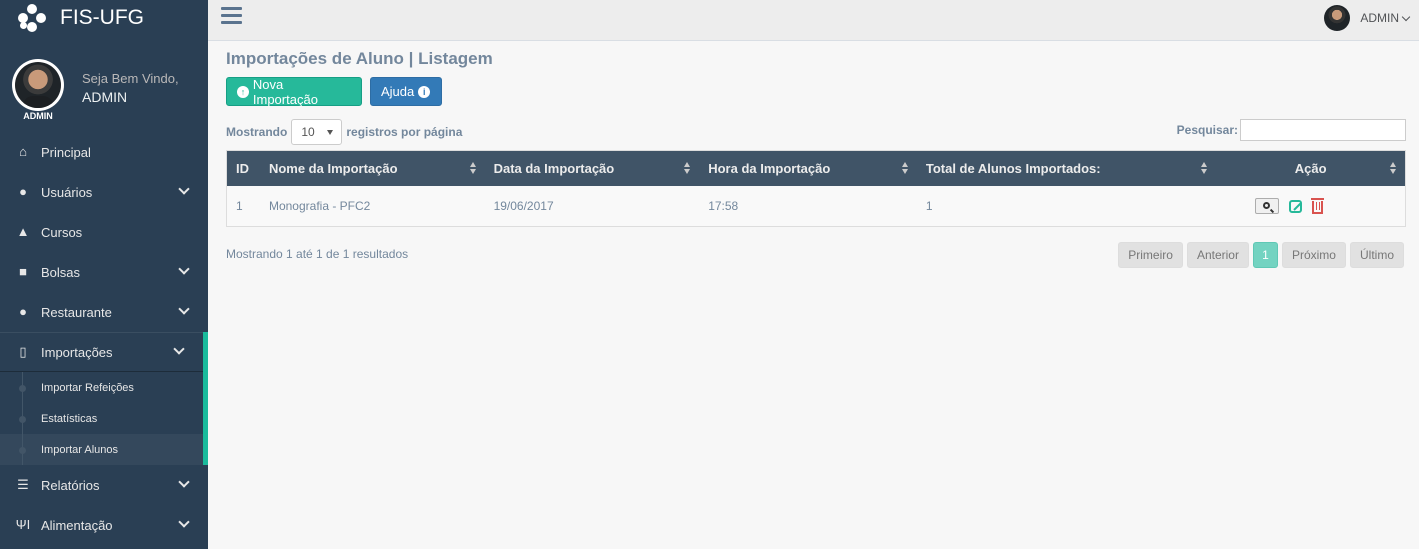 Image resolution: width=1419 pixels, height=549 pixels. Describe the element at coordinates (816, 206) in the screenshot. I see `table-row: 1 Monografia - PFC2 19/06/2017 17:58 1` at that location.